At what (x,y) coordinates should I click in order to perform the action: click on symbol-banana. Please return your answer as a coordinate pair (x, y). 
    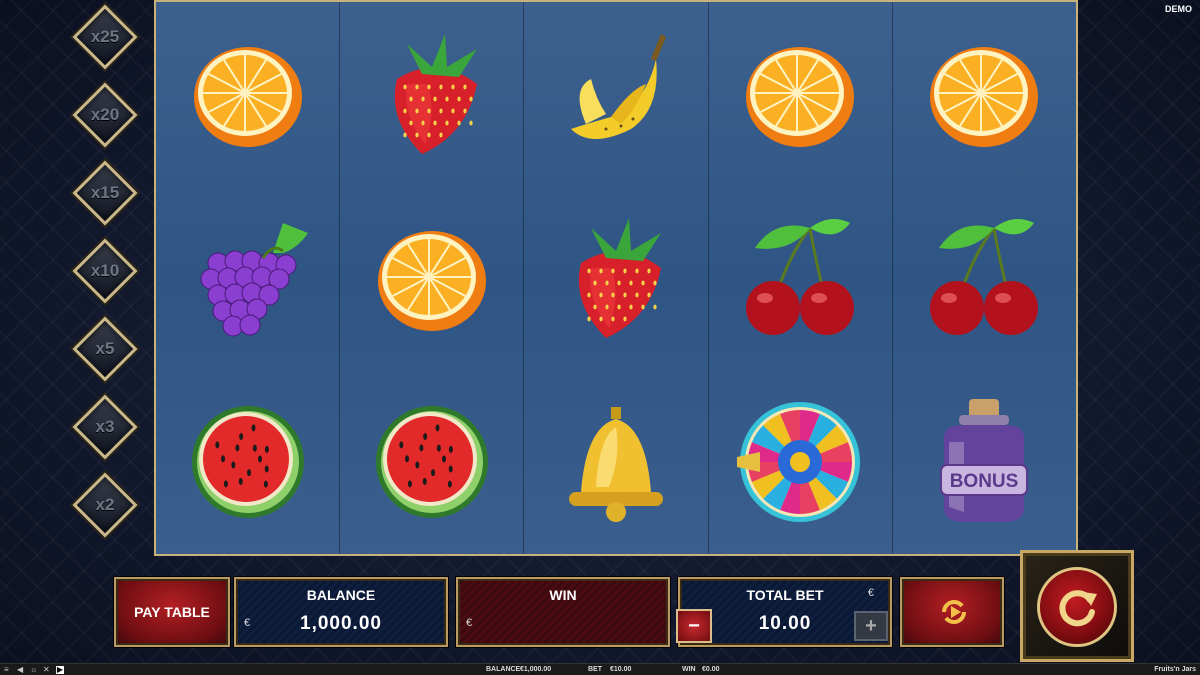
    Looking at the image, I should click on (615, 94).